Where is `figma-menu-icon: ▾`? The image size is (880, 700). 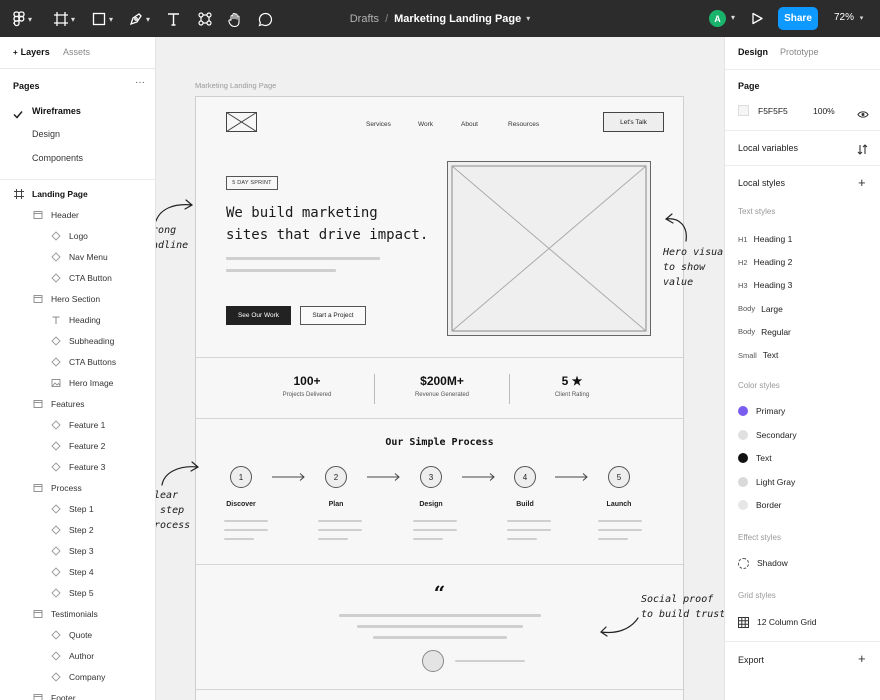 figma-menu-icon: ▾ is located at coordinates (22, 19).